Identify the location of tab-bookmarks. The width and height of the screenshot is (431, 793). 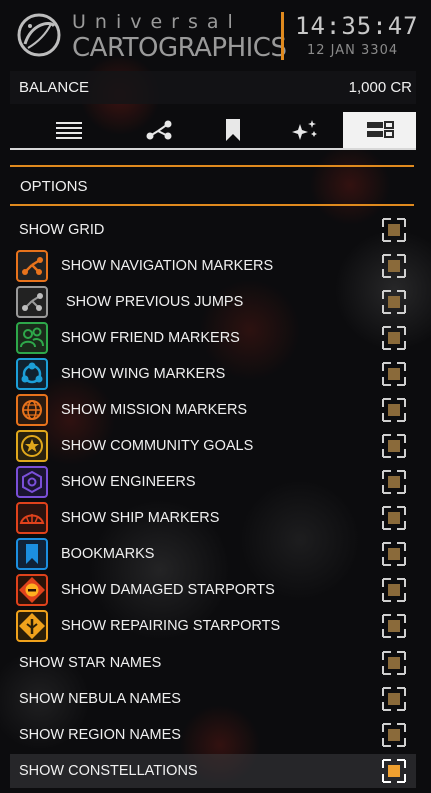
(233, 130).